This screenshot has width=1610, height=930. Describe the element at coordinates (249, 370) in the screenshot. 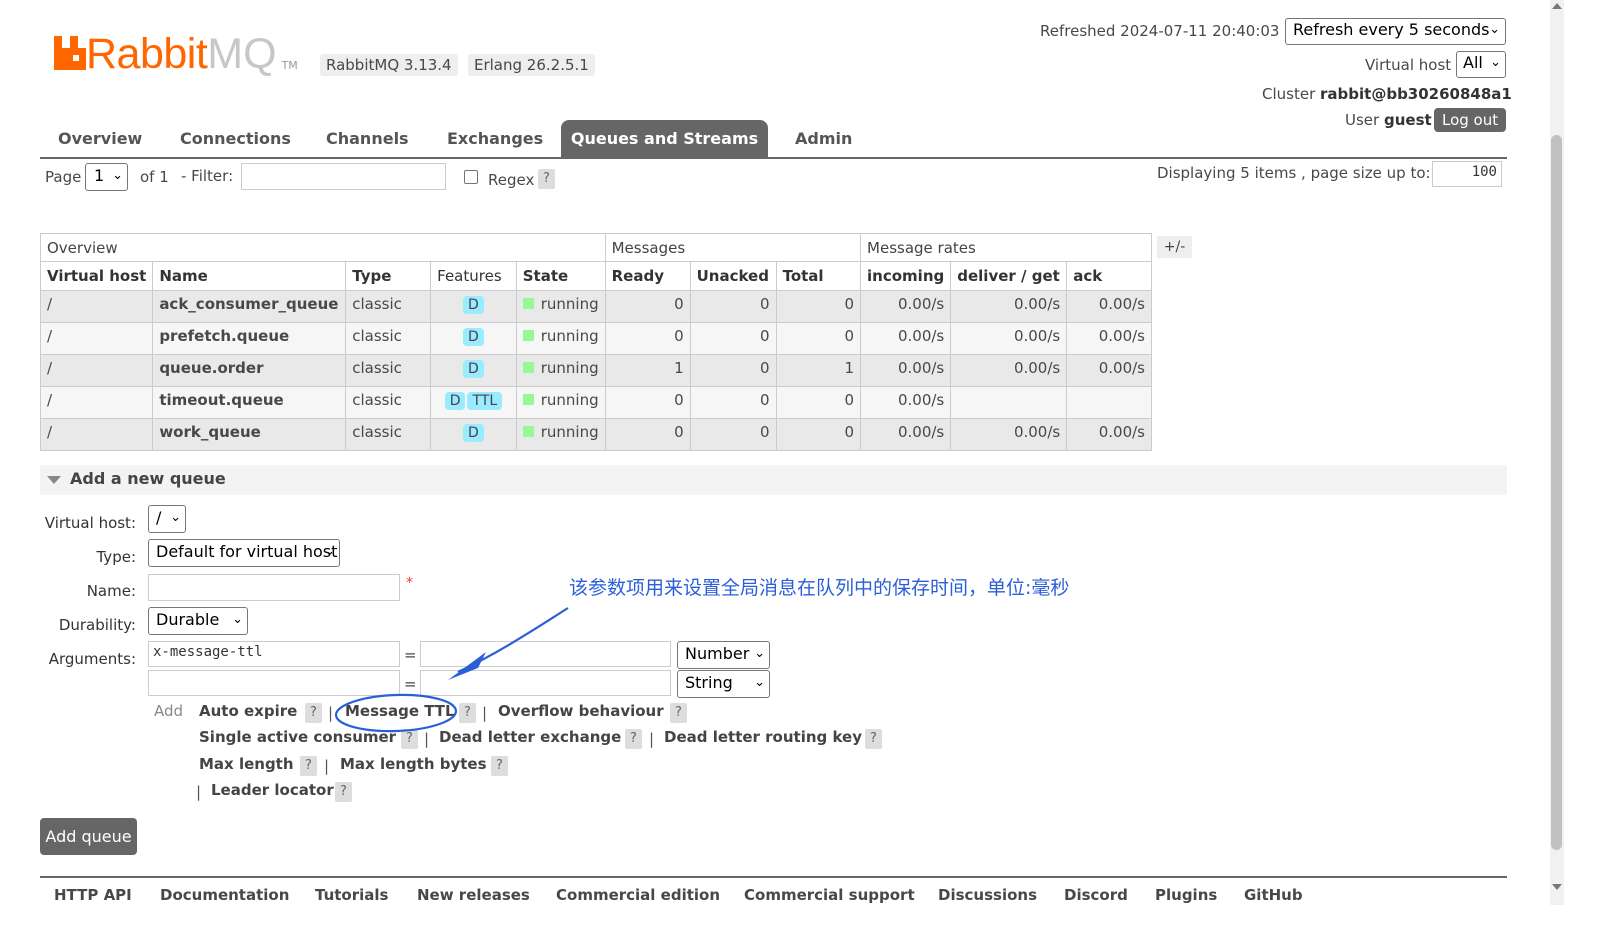

I see `queue-name-link: queue.order` at that location.